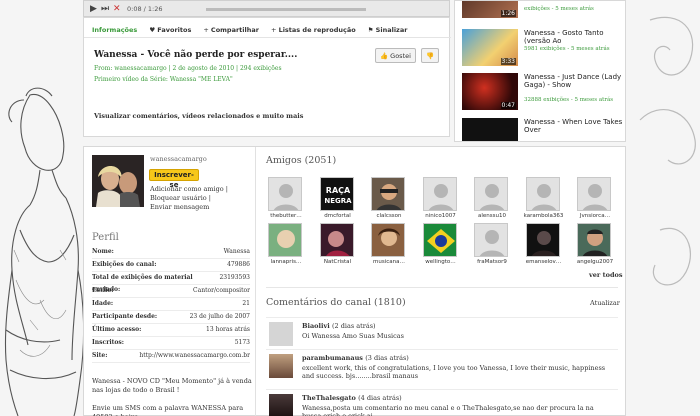  What do you see at coordinates (236, 251) in the screenshot?
I see `profile-field-value: Wanessa` at bounding box center [236, 251].